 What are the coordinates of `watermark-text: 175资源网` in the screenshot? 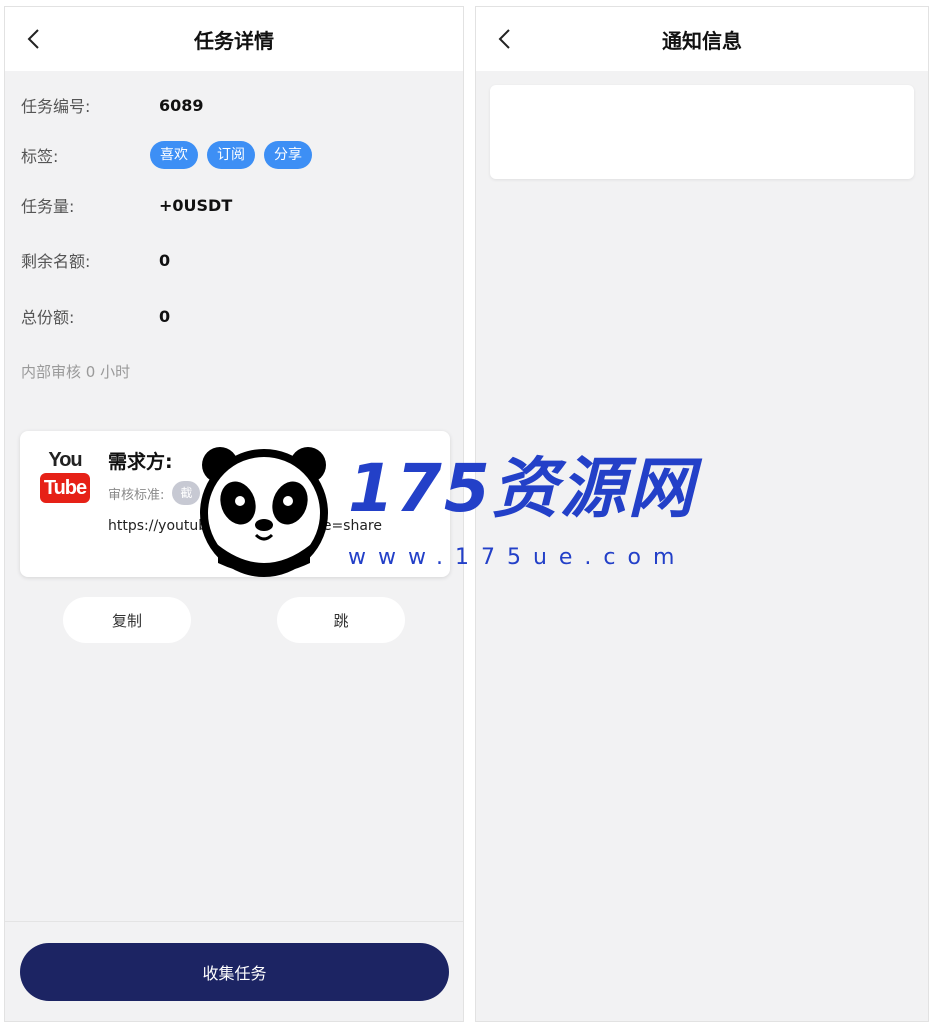 It's located at (522, 488).